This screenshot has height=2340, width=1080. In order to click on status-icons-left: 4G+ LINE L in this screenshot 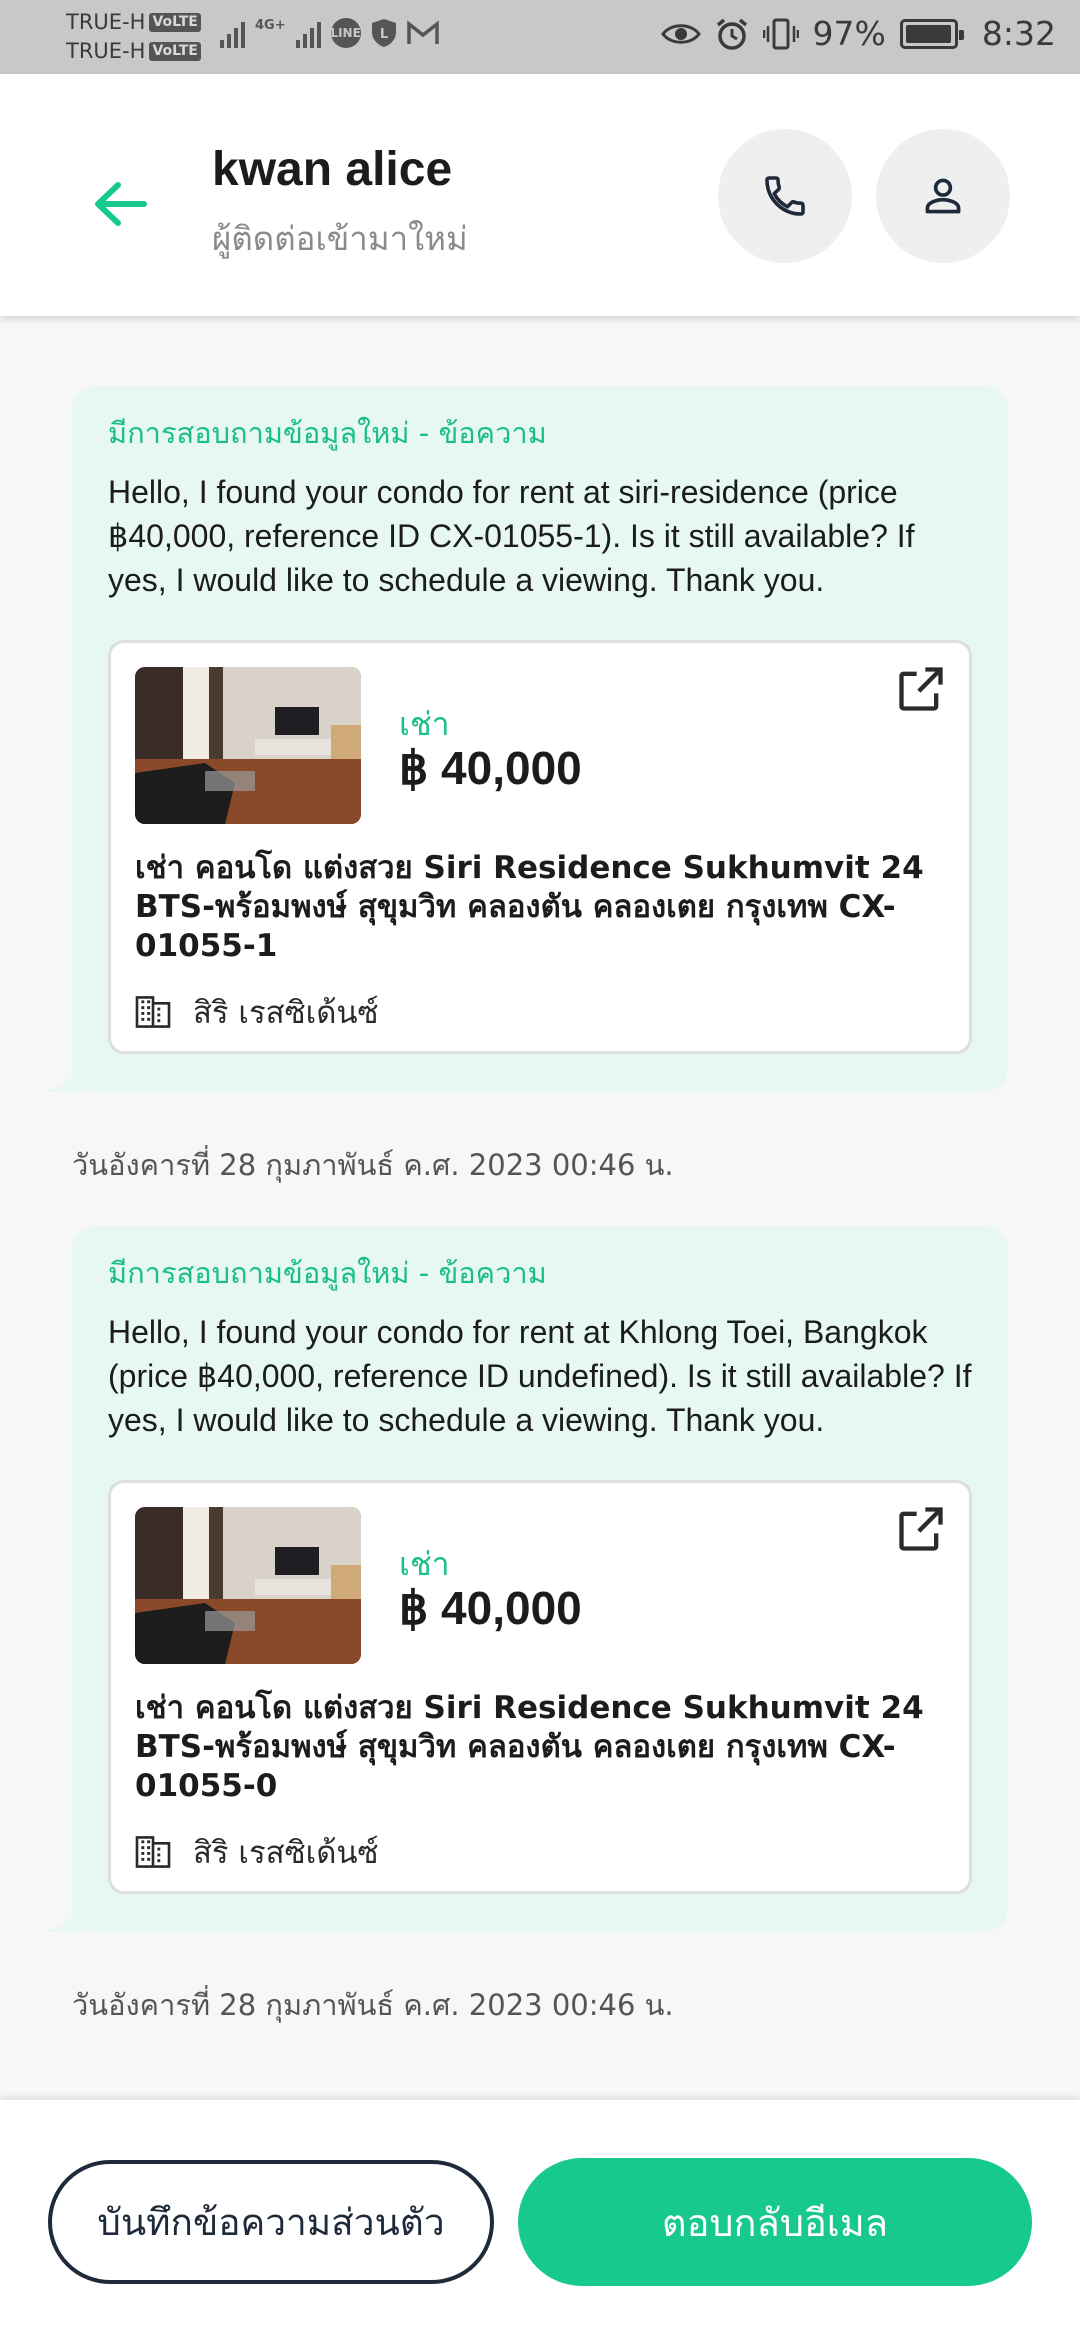, I will do `click(329, 33)`.